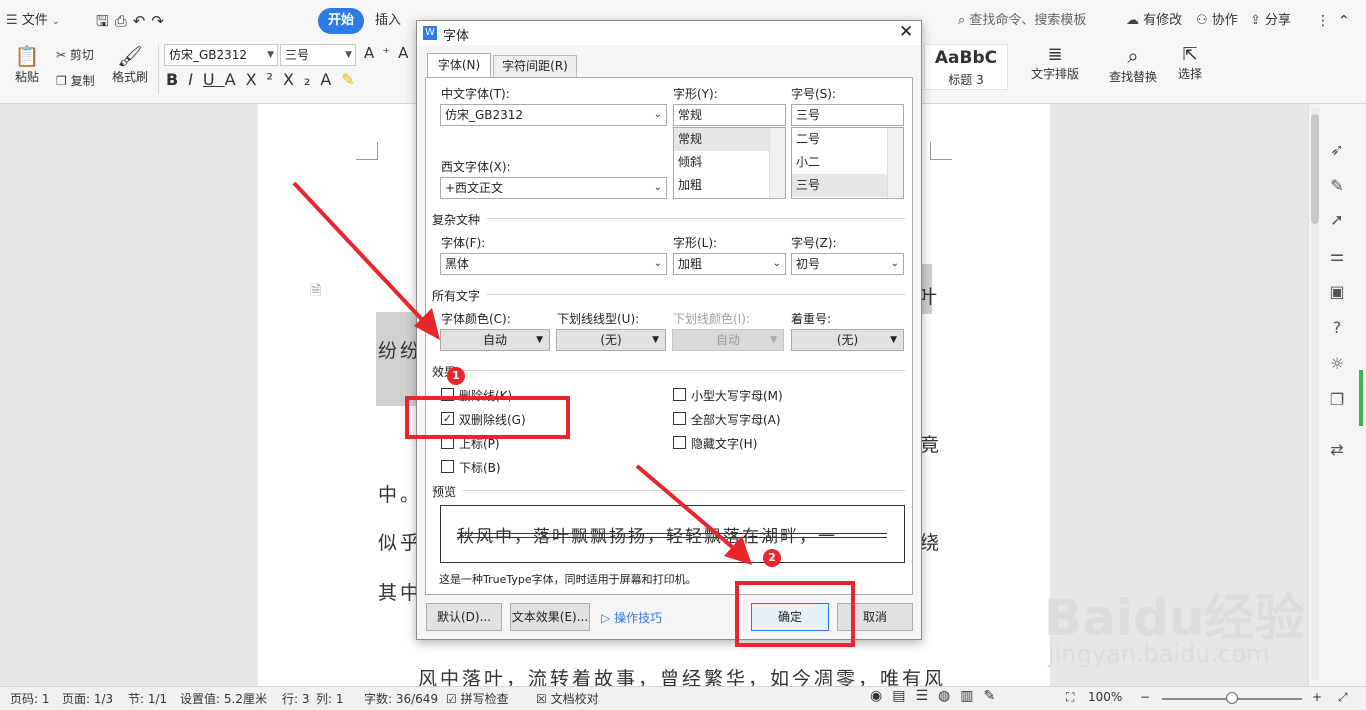 The width and height of the screenshot is (1366, 710). I want to click on highlight-box-double-strikethrough, so click(487, 417).